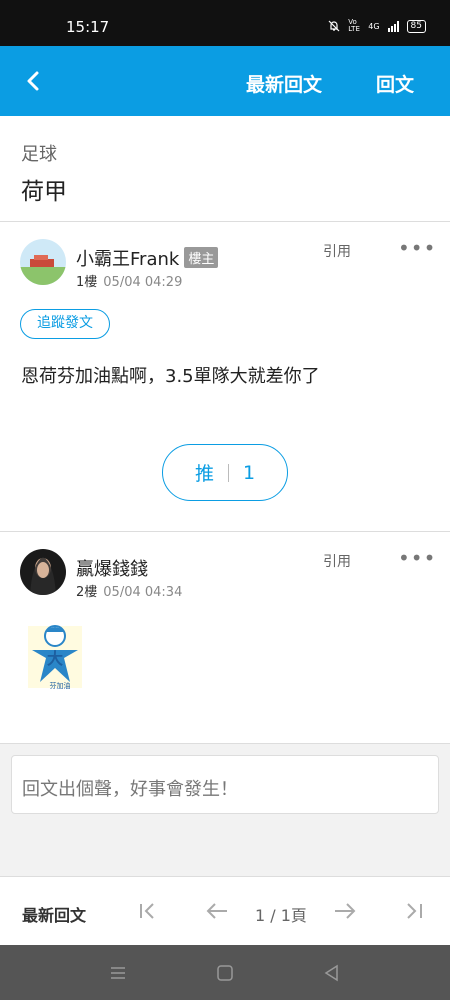 The height and width of the screenshot is (1000, 450). What do you see at coordinates (225, 23) in the screenshot?
I see `status-bar: 15:17 Vo LTE 4G 85` at bounding box center [225, 23].